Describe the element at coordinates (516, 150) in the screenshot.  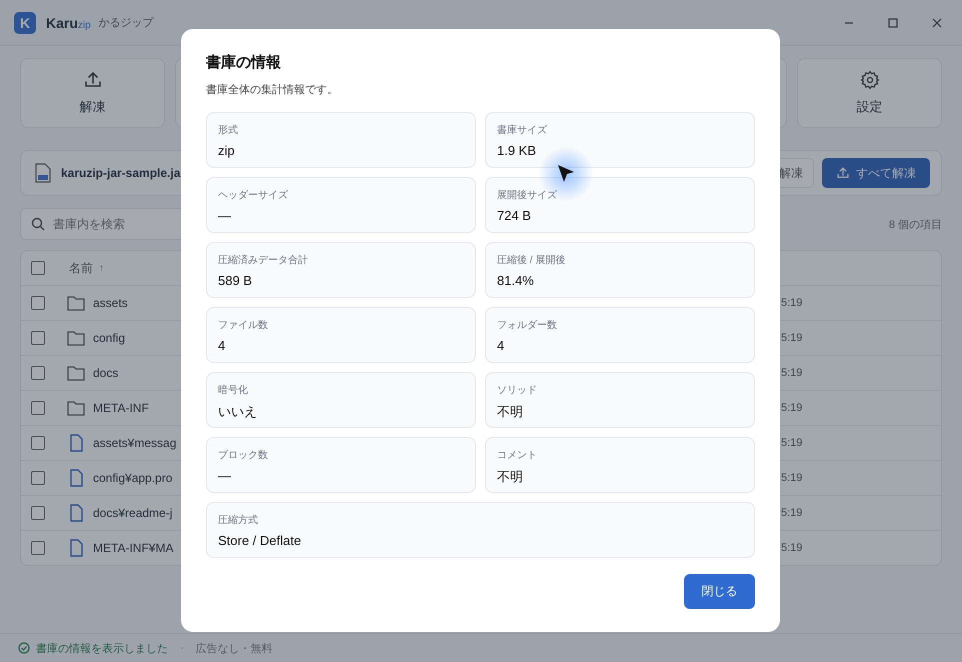
I see `info-value: 1.9 KB` at that location.